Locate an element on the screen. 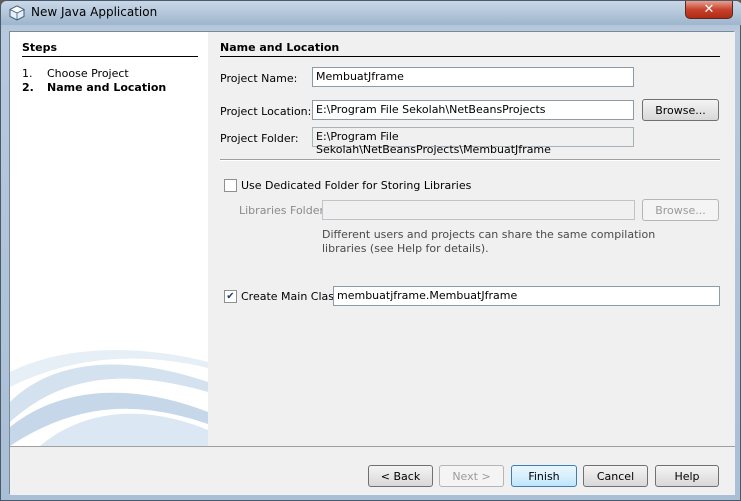 The width and height of the screenshot is (741, 501). project-folder-label: Project Folder: is located at coordinates (259, 138).